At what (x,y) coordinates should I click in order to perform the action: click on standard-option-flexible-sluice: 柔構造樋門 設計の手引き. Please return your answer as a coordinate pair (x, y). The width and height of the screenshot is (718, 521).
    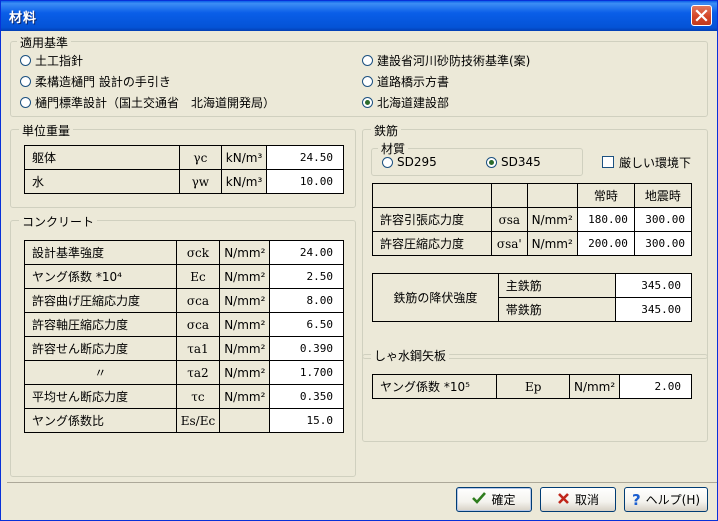
    Looking at the image, I should click on (95, 81).